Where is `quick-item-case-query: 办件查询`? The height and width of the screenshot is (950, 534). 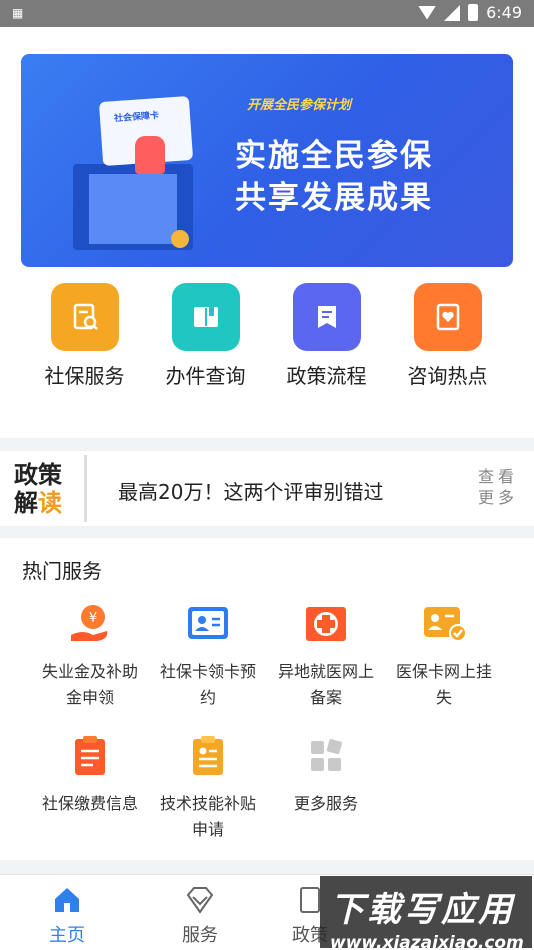
quick-item-case-query: 办件查询 is located at coordinates (205, 336).